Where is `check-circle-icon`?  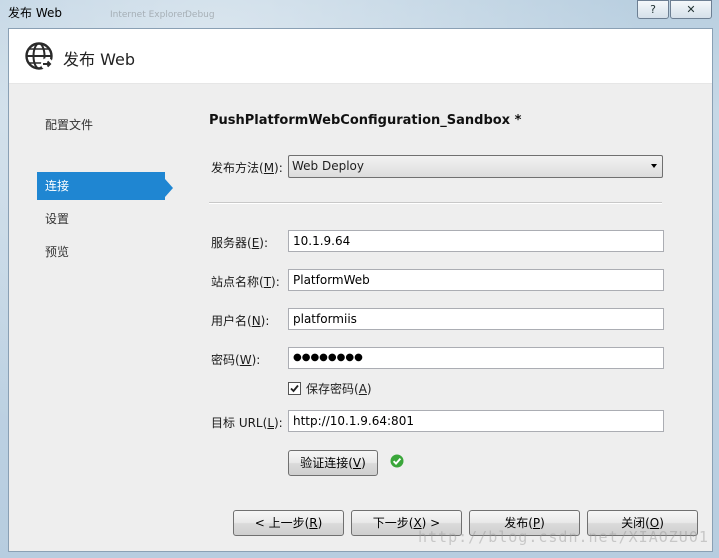 check-circle-icon is located at coordinates (397, 461).